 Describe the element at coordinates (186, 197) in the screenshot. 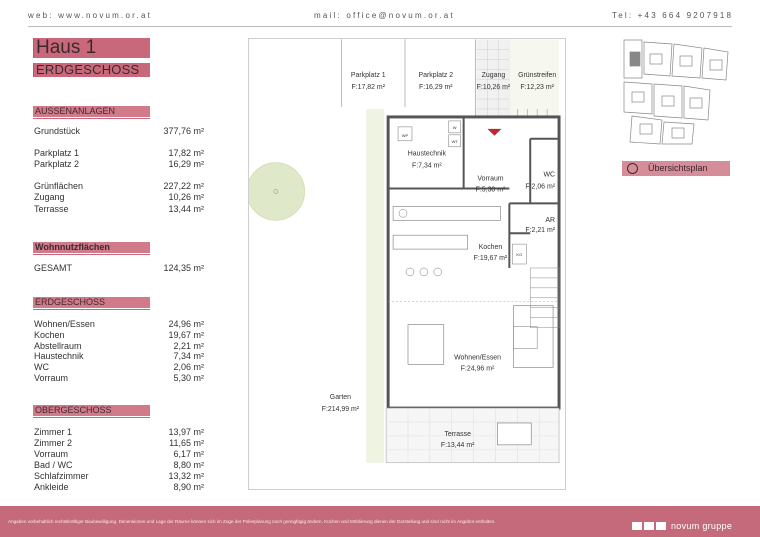

I see `item-value: 10,26 m²` at that location.